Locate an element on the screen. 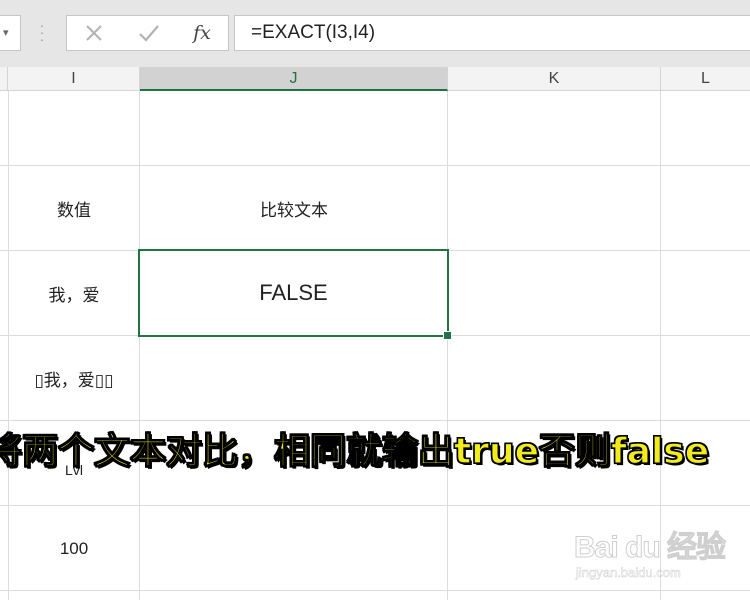  caption-overlay: 将两个文本对比，相同就输出true否则false is located at coordinates (355, 451).